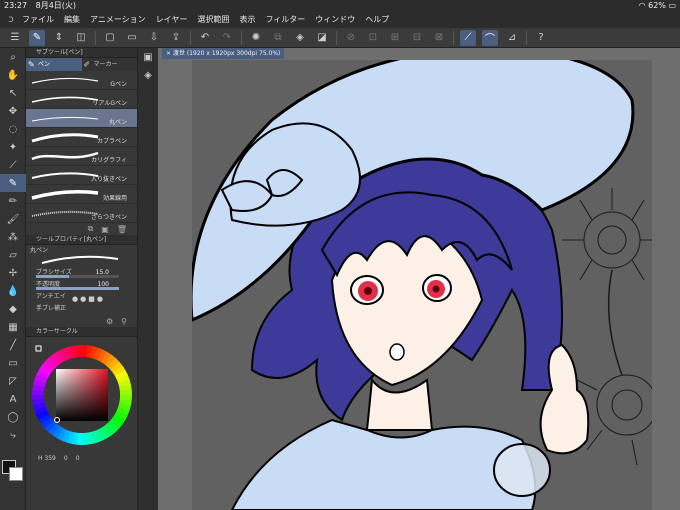 The image size is (680, 510). I want to click on pen-tool-icon: ✎, so click(13, 183).